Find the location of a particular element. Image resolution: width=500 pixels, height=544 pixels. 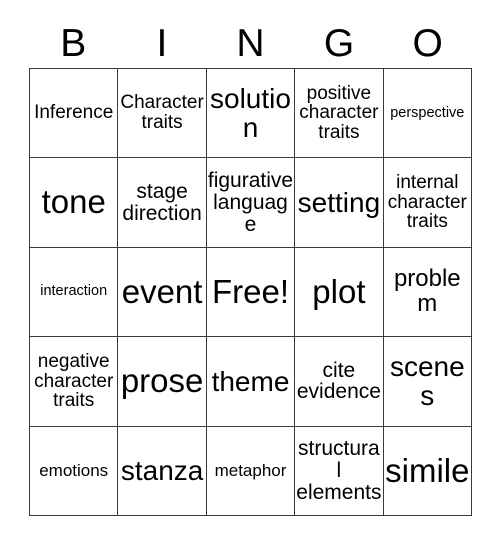

bingo-cell-label: problem is located at coordinates (427, 291).